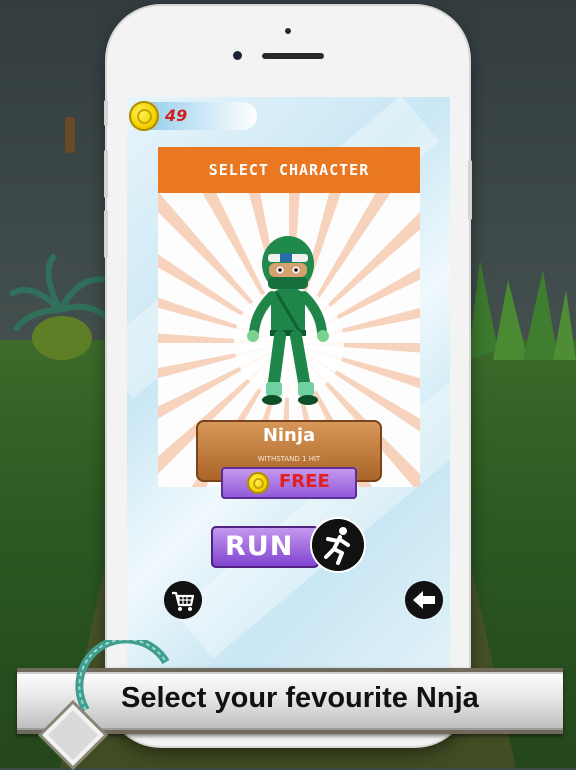 The width and height of the screenshot is (576, 770). What do you see at coordinates (193, 116) in the screenshot?
I see `coin-counter: 49` at bounding box center [193, 116].